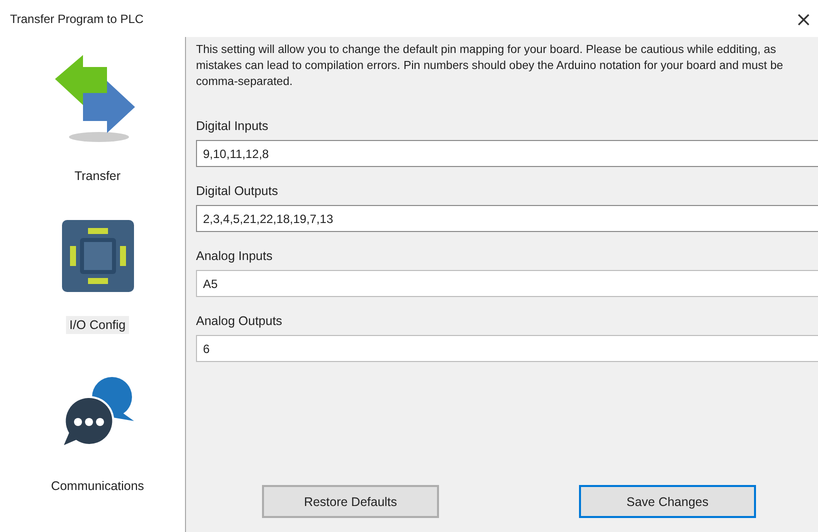  What do you see at coordinates (490, 66) in the screenshot?
I see `description-text: This setting will allow you to change the default pin mapping for your board. Please be cautious while edditing, as mistakes can lead to compilation errors. Pin numbers should obey the Arduino notation for your board and must be comma-separated.` at bounding box center [490, 66].